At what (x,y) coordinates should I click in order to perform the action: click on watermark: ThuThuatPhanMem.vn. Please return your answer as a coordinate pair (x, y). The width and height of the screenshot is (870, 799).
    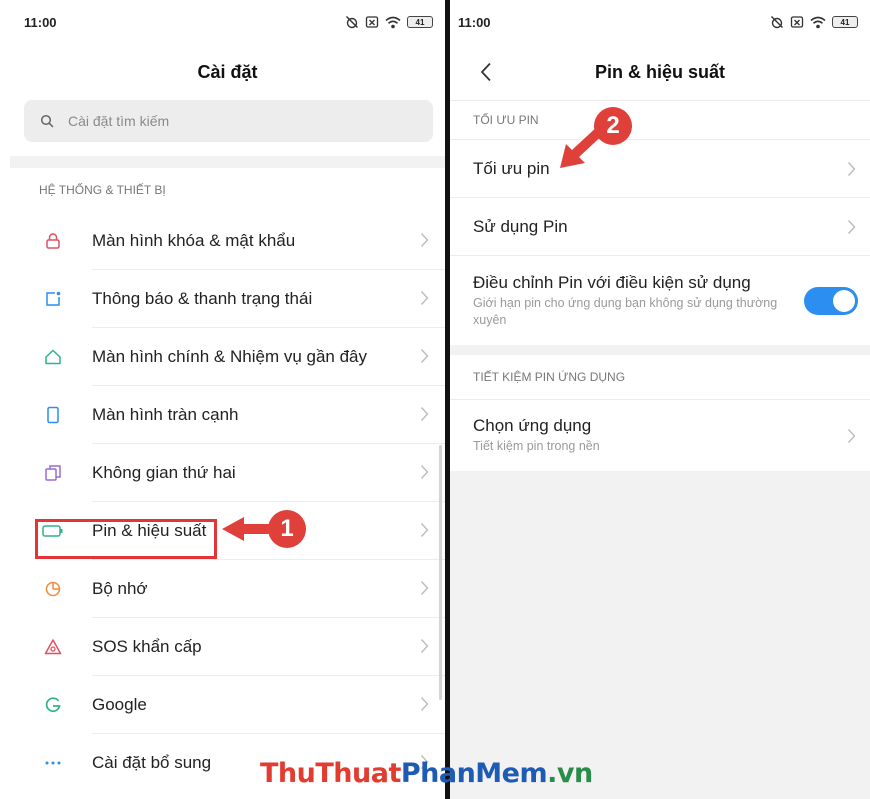
    Looking at the image, I should click on (426, 773).